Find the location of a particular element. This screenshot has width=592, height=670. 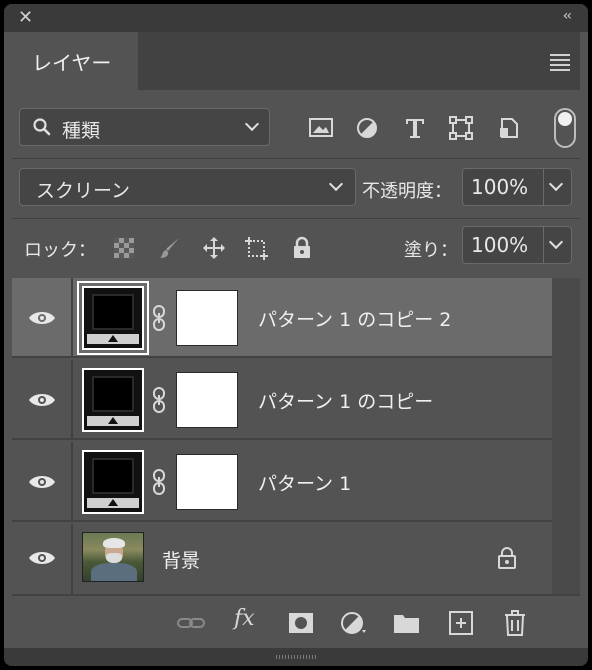

lock-pixels-icon is located at coordinates (170, 248).